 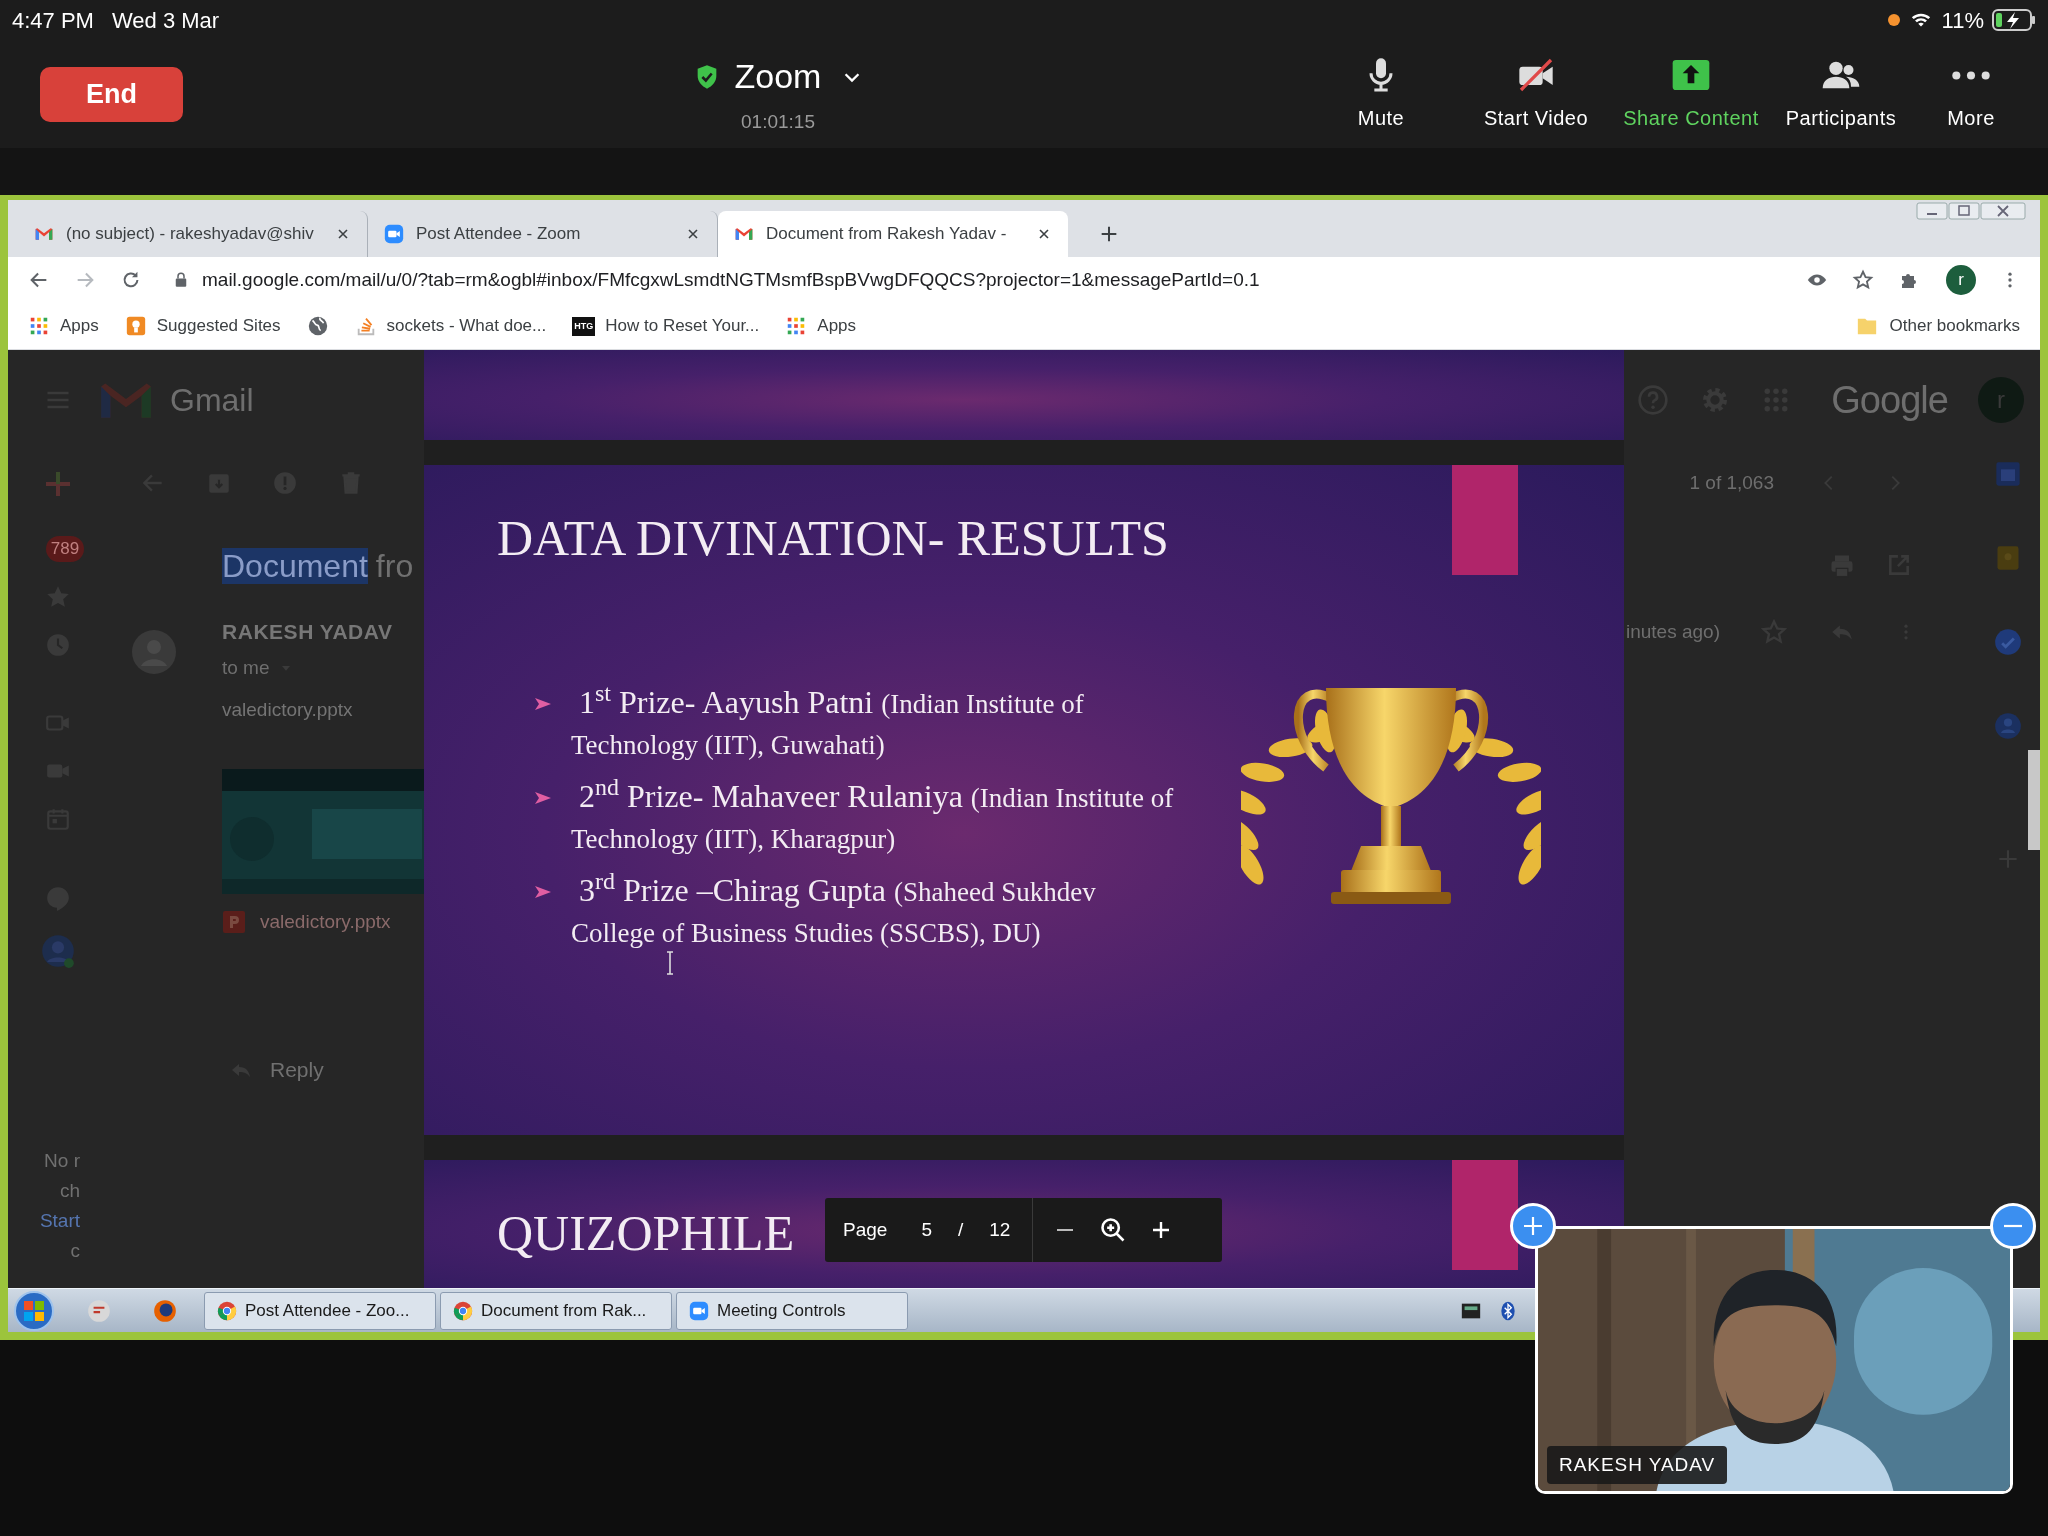 What do you see at coordinates (307, 632) in the screenshot?
I see `sender-name: RAKESH YADAV` at bounding box center [307, 632].